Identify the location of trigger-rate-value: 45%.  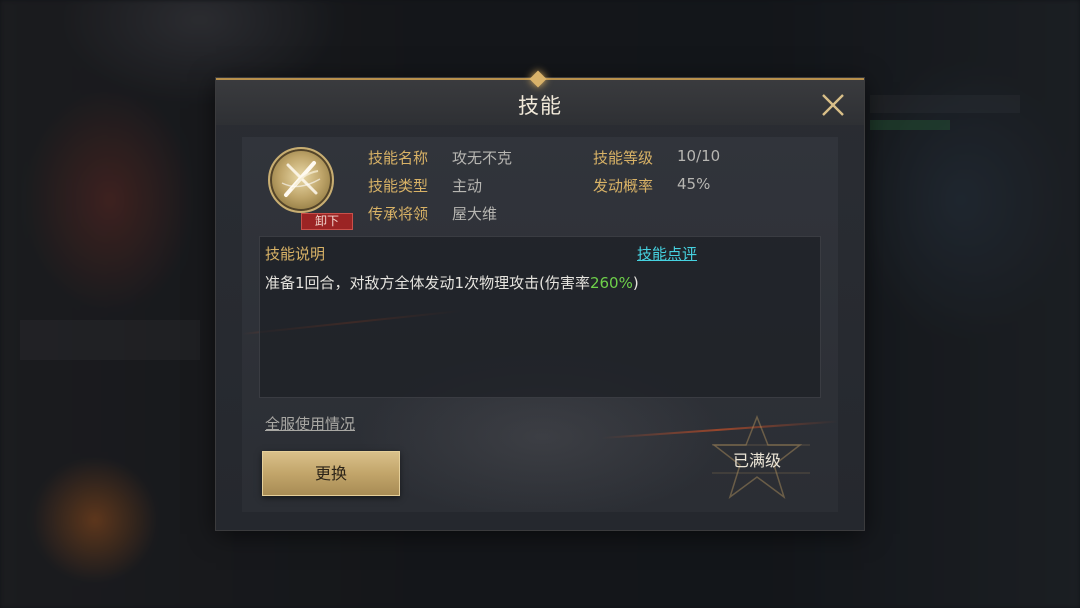
(694, 184).